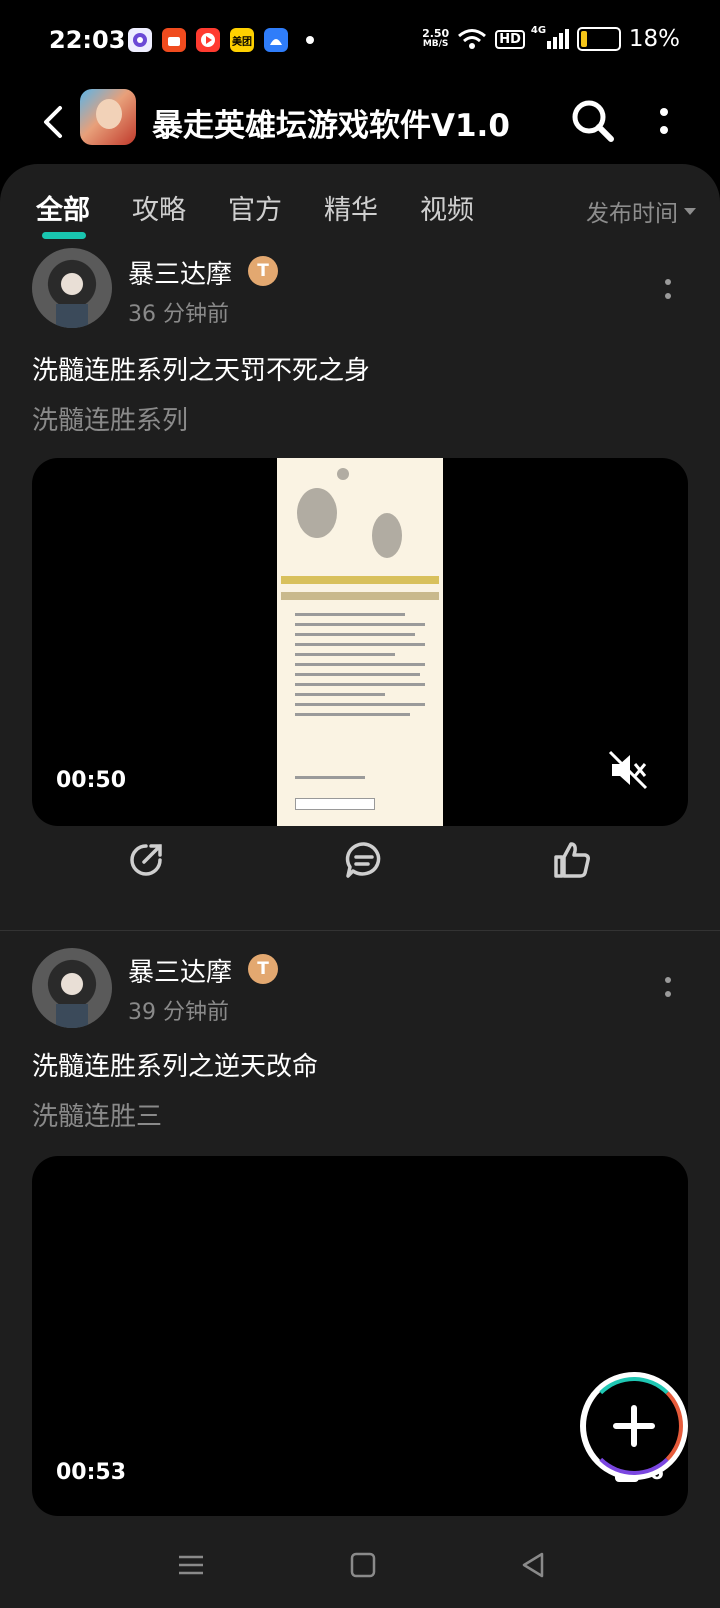 This screenshot has height=1608, width=720. I want to click on battery-icon, so click(598, 39).